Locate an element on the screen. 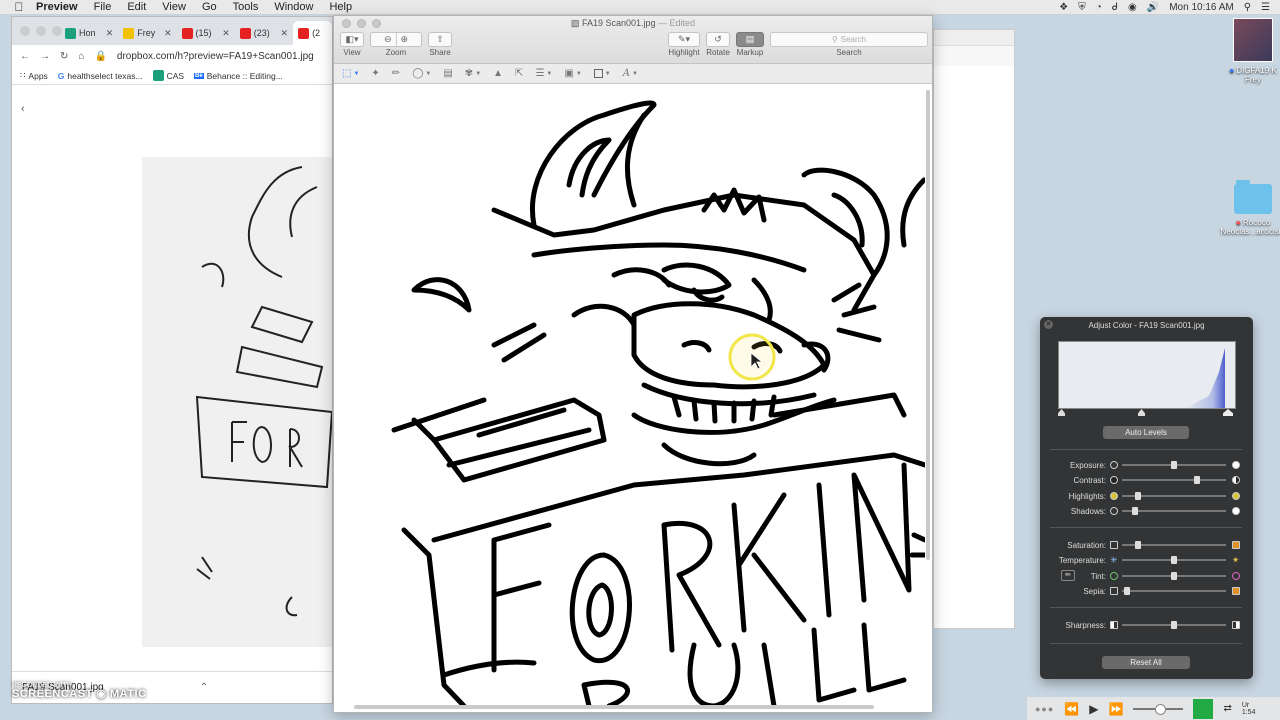 Image resolution: width=1280 pixels, height=720 pixels. adjust-color-tool: ▲ is located at coordinates (498, 73).